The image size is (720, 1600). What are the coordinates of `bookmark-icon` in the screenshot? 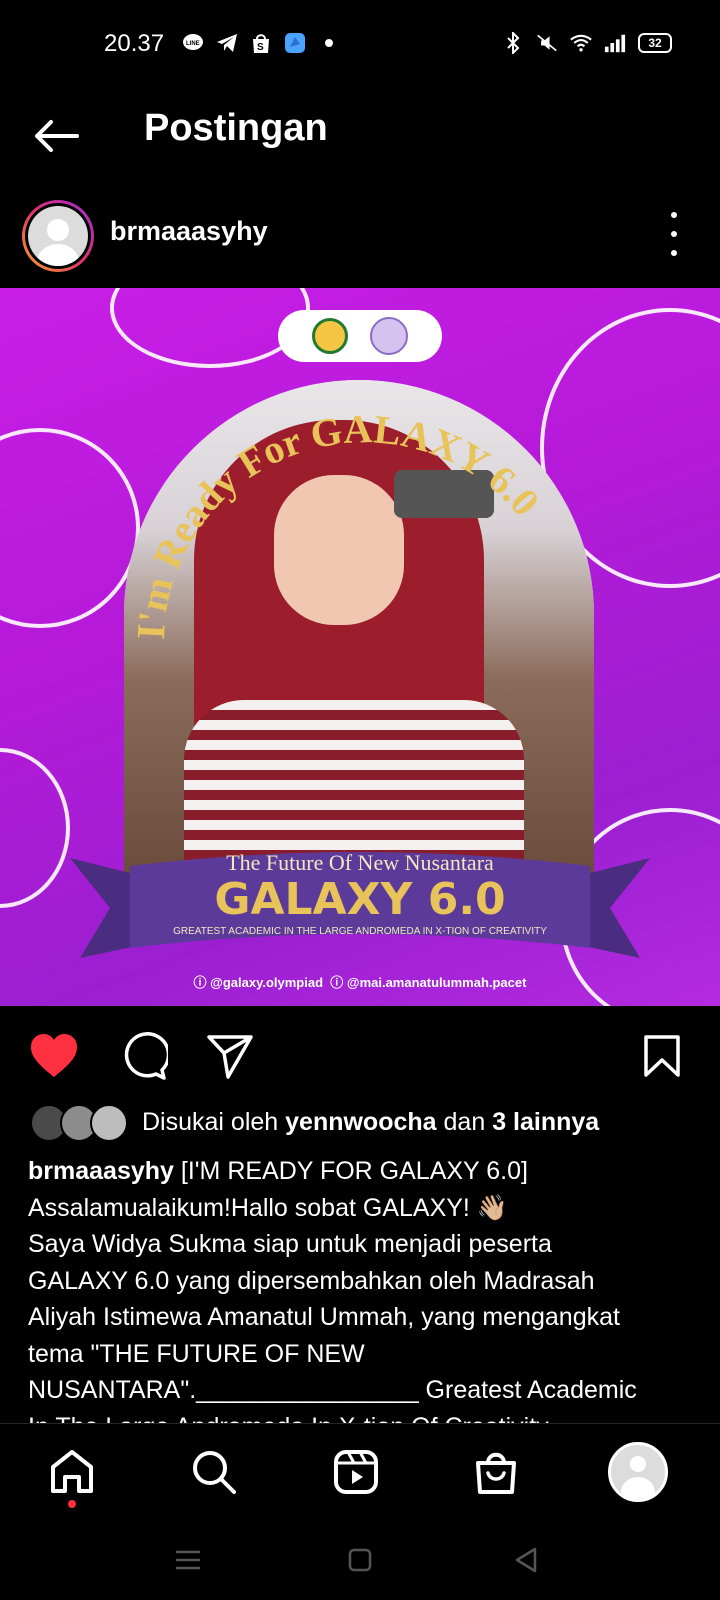 It's located at (662, 1056).